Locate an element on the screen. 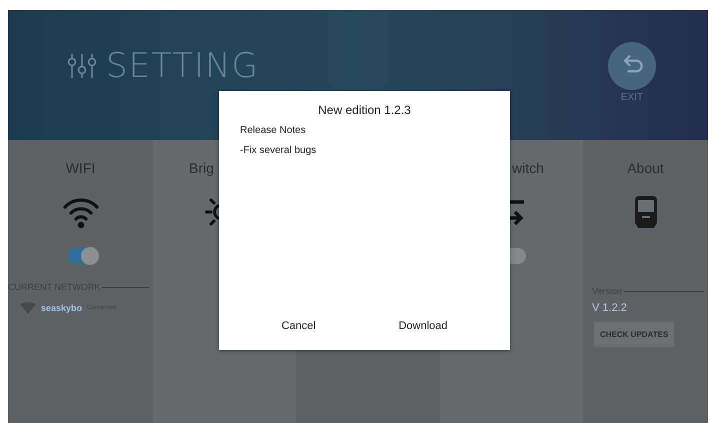 This screenshot has height=423, width=716. dialog-title: New edition 1.2.3 is located at coordinates (364, 110).